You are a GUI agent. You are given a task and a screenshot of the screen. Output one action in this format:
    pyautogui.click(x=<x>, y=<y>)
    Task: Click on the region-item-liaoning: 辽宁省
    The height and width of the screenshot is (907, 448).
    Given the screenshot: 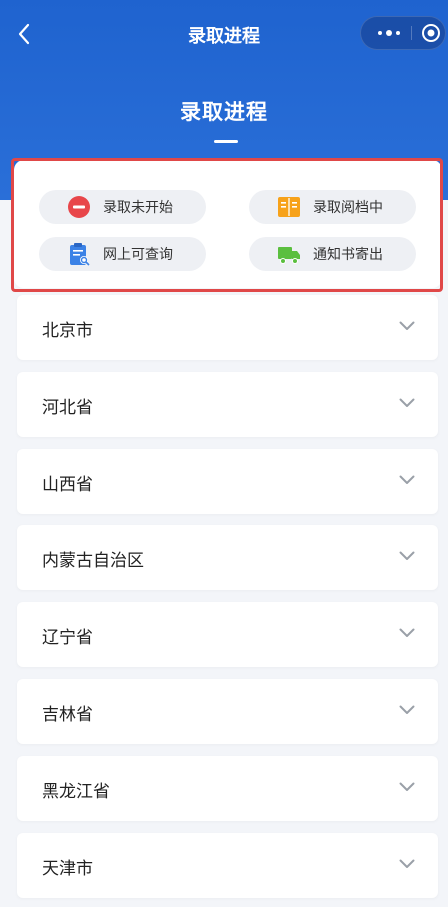 What is the action you would take?
    pyautogui.click(x=227, y=634)
    